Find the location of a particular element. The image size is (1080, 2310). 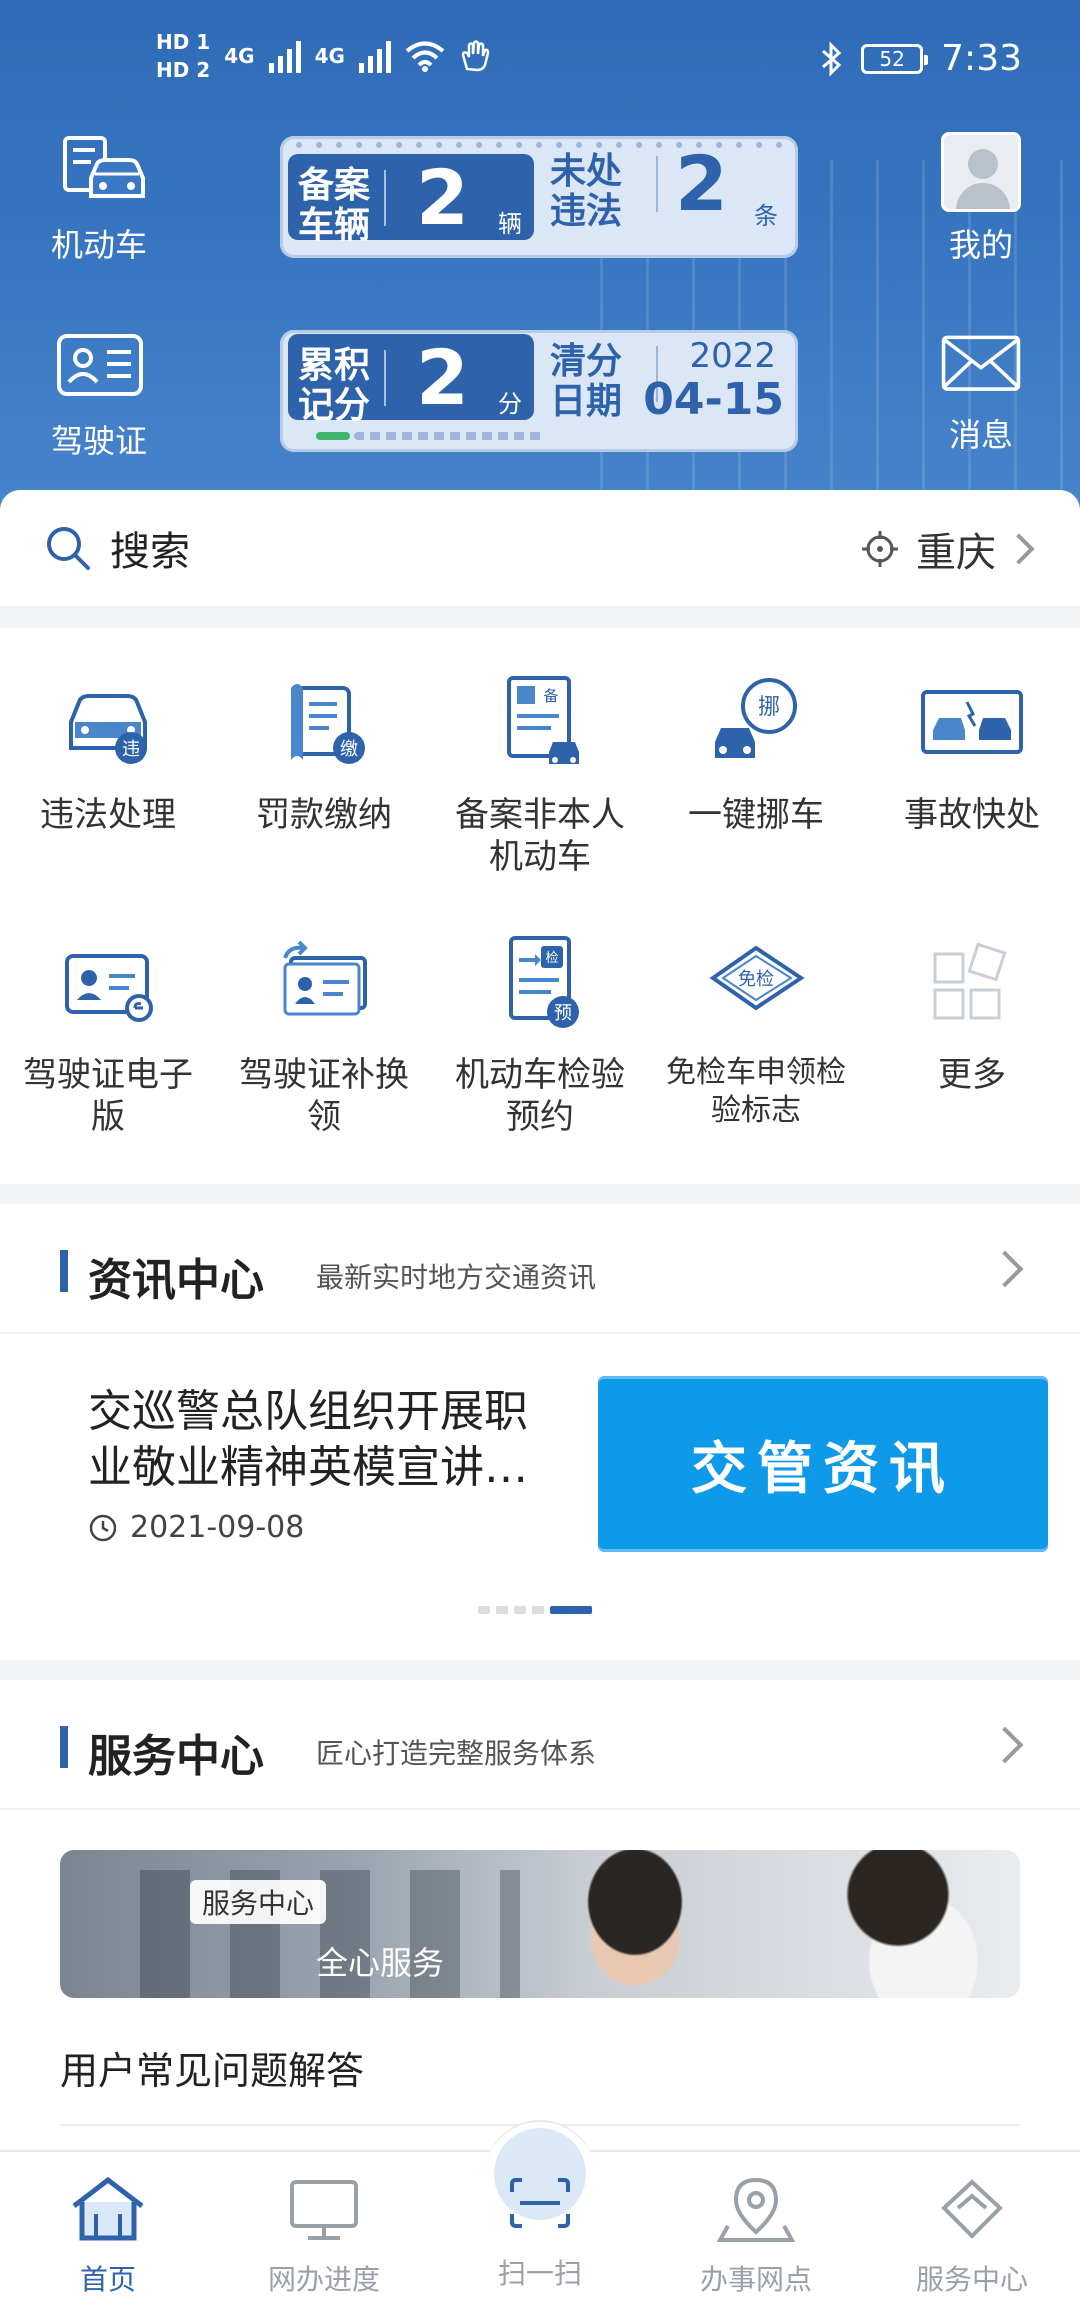

faq-link: 用户常见问题解答 is located at coordinates (212, 2067).